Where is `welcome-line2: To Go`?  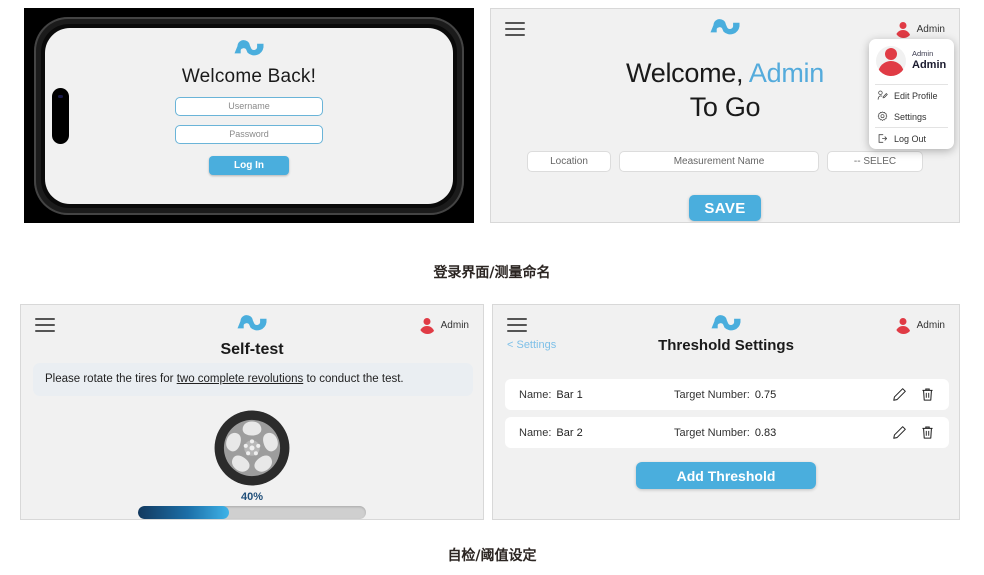 welcome-line2: To Go is located at coordinates (725, 106).